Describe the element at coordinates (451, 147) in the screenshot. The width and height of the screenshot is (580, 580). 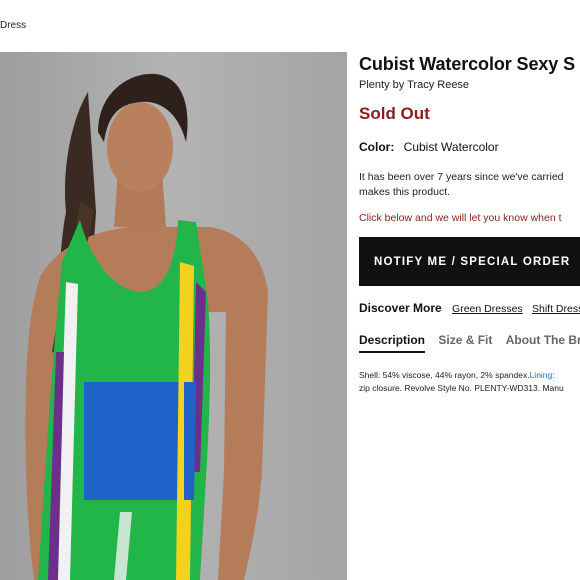
I see `color-value: Cubist Watercolor` at that location.